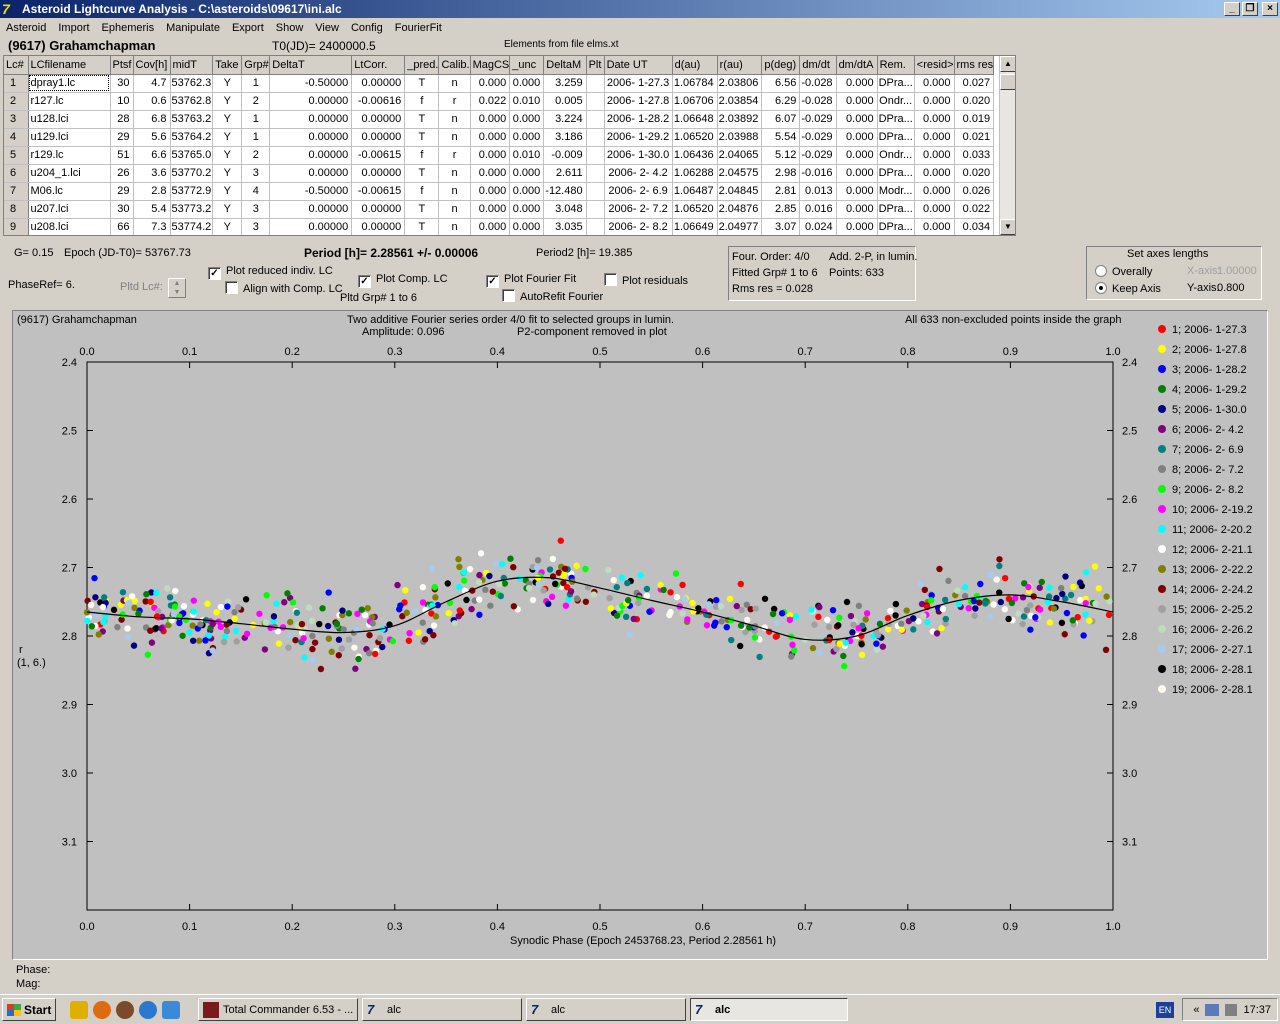 This screenshot has width=1280, height=1024. What do you see at coordinates (1128, 288) in the screenshot?
I see `keep-axis-radio: Keep Axis` at bounding box center [1128, 288].